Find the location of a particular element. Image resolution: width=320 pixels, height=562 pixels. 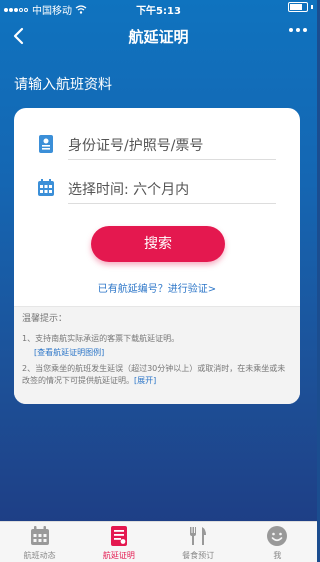

tips-item-1: 1、支持南航实际承运的客票下载航延证明。 is located at coordinates (101, 338).